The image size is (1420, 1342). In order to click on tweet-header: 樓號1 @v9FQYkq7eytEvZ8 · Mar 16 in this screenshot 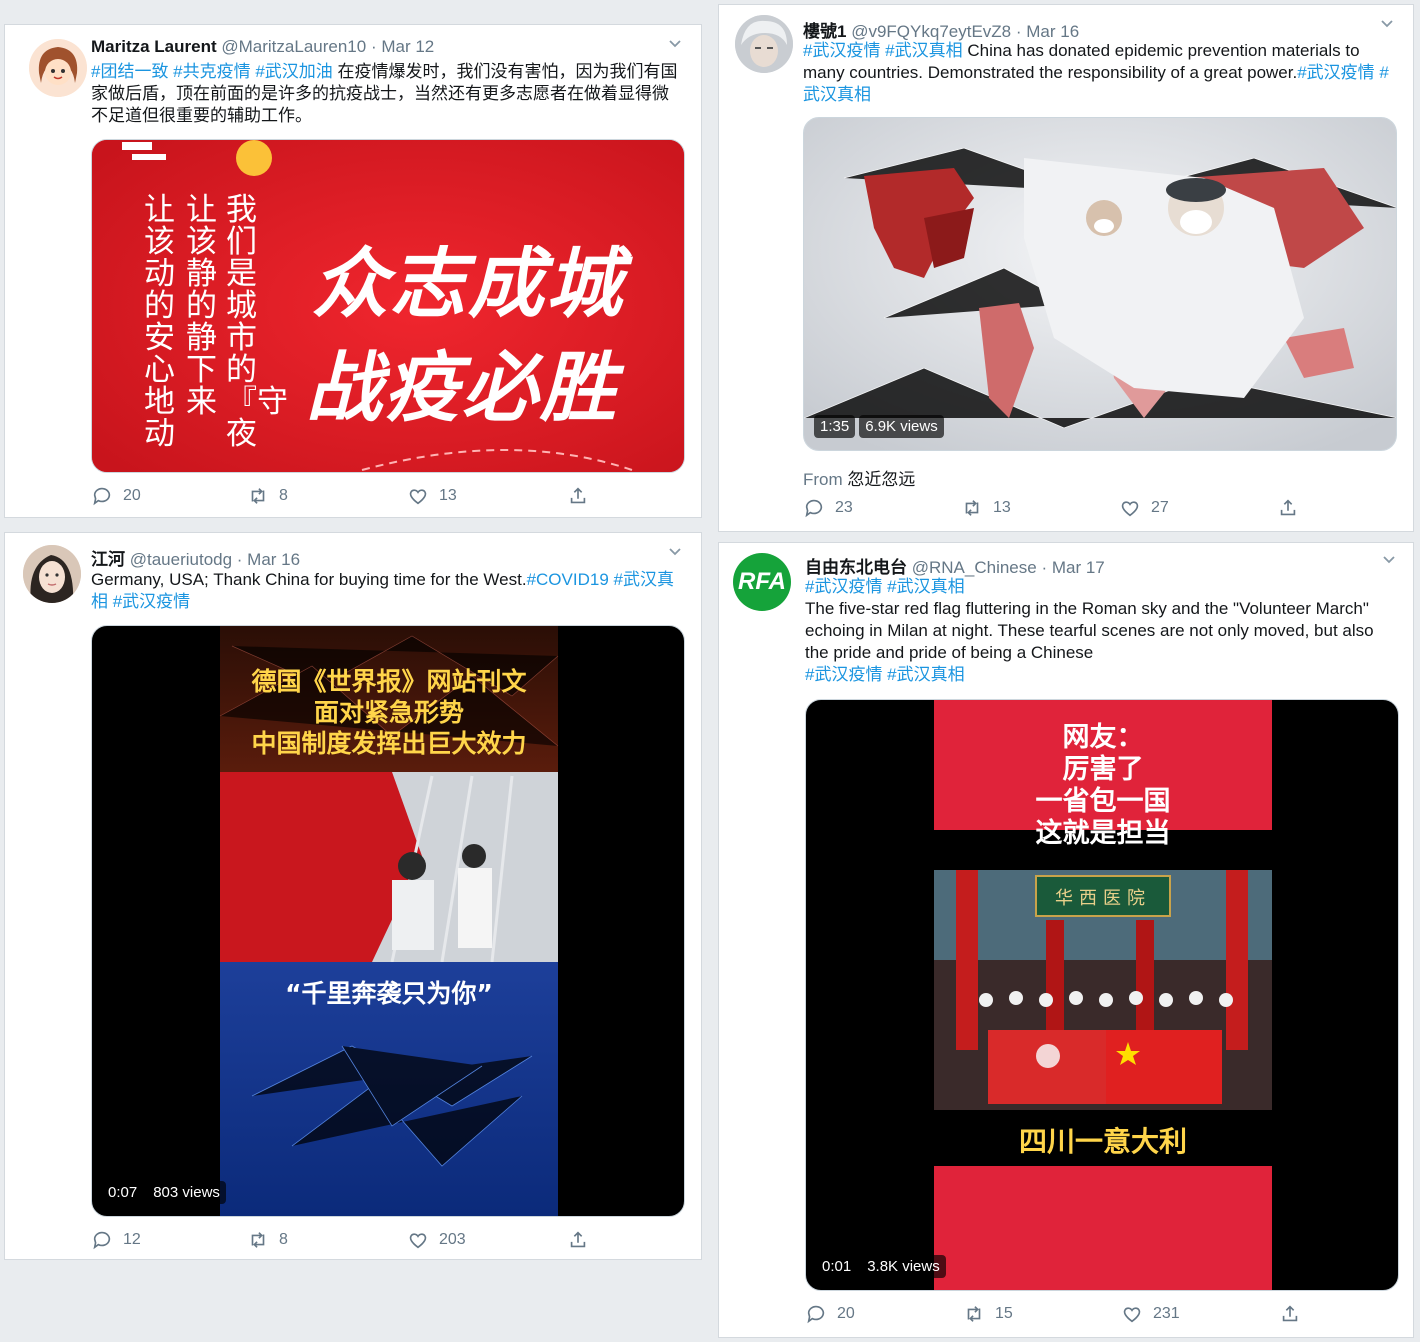, I will do `click(941, 29)`.